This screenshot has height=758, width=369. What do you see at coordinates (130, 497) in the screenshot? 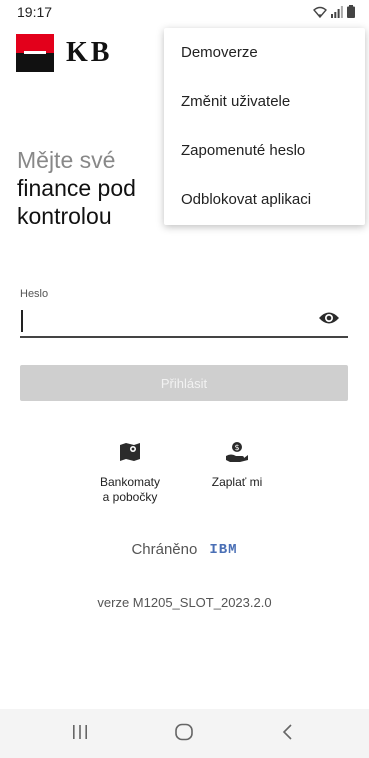
I see `shortcut-atms-label-2: a pobočky` at bounding box center [130, 497].